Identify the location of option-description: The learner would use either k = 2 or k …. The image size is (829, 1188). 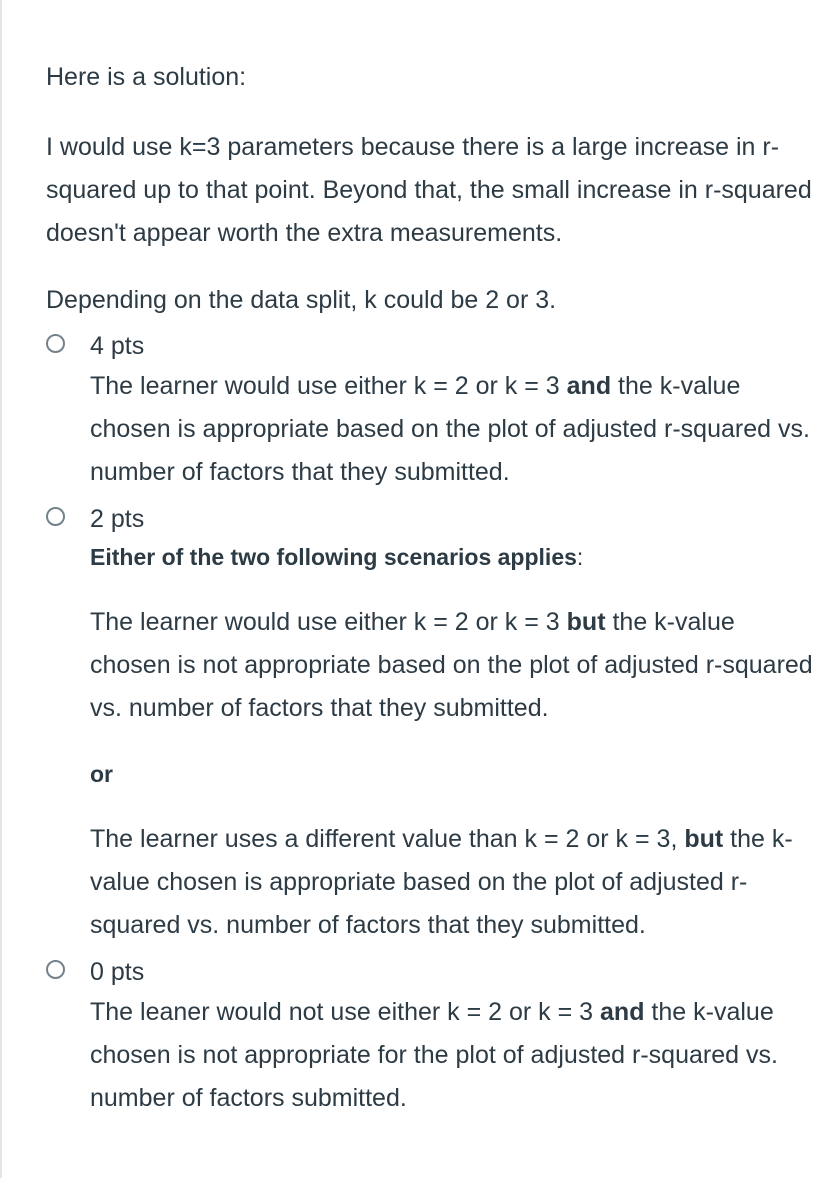
(450, 429).